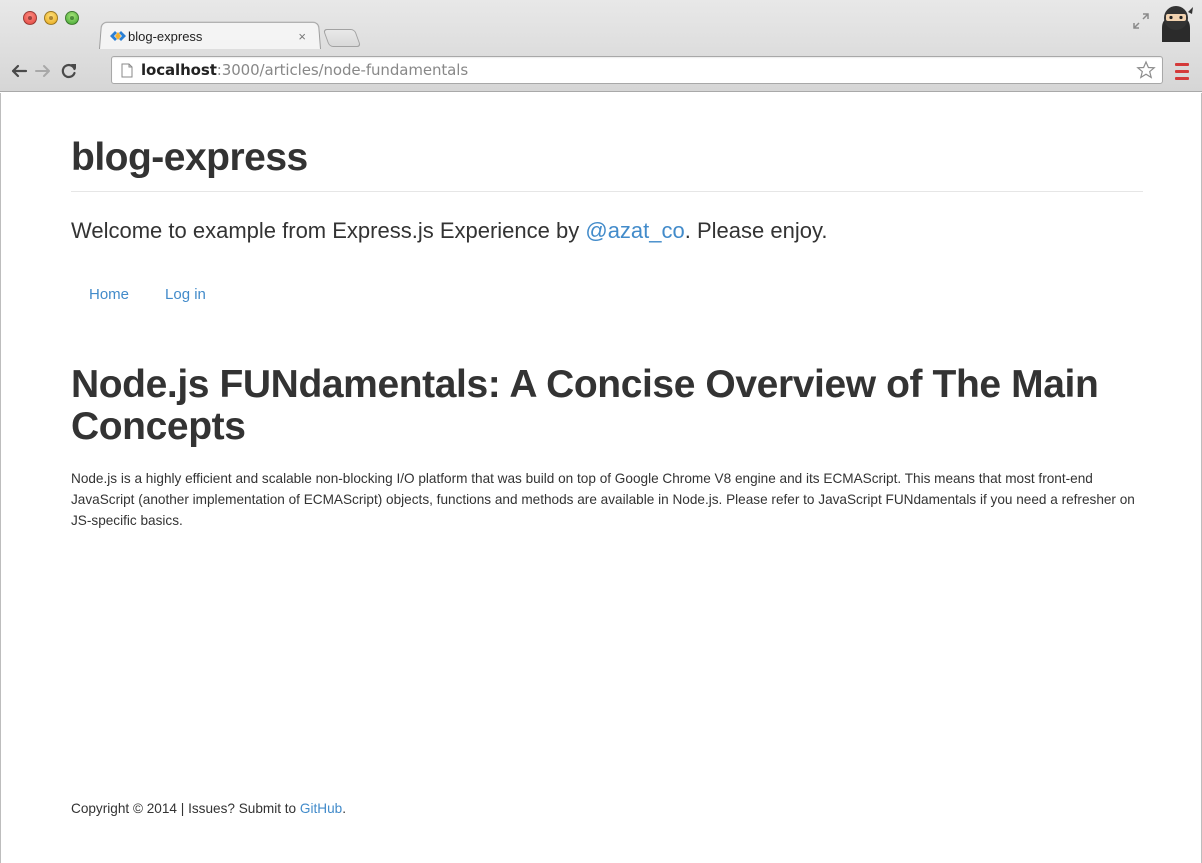 The image size is (1202, 863). I want to click on express-favicon-icon, so click(118, 36).